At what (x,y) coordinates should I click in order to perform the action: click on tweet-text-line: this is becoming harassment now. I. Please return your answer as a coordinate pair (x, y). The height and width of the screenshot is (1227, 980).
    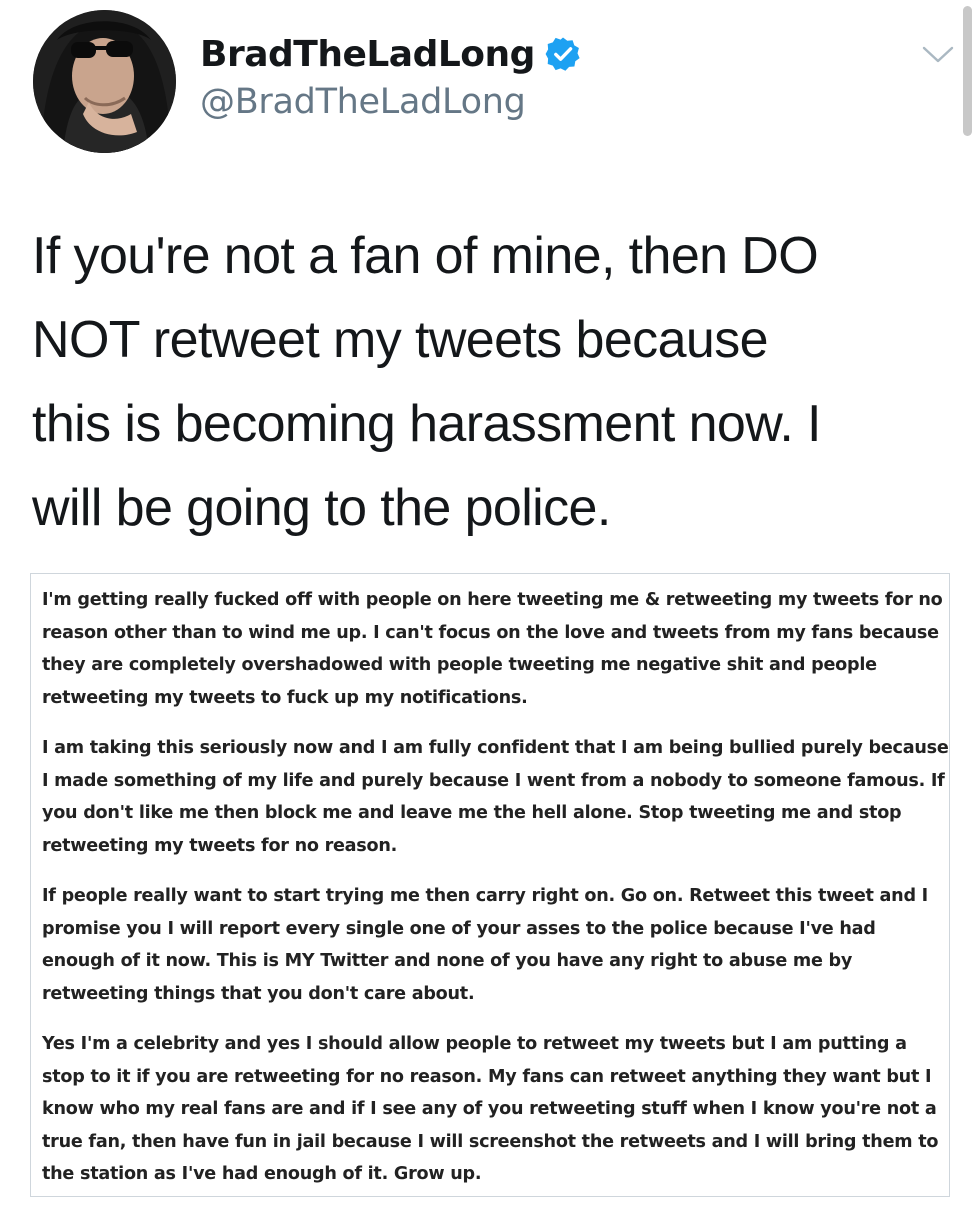
    Looking at the image, I should click on (426, 424).